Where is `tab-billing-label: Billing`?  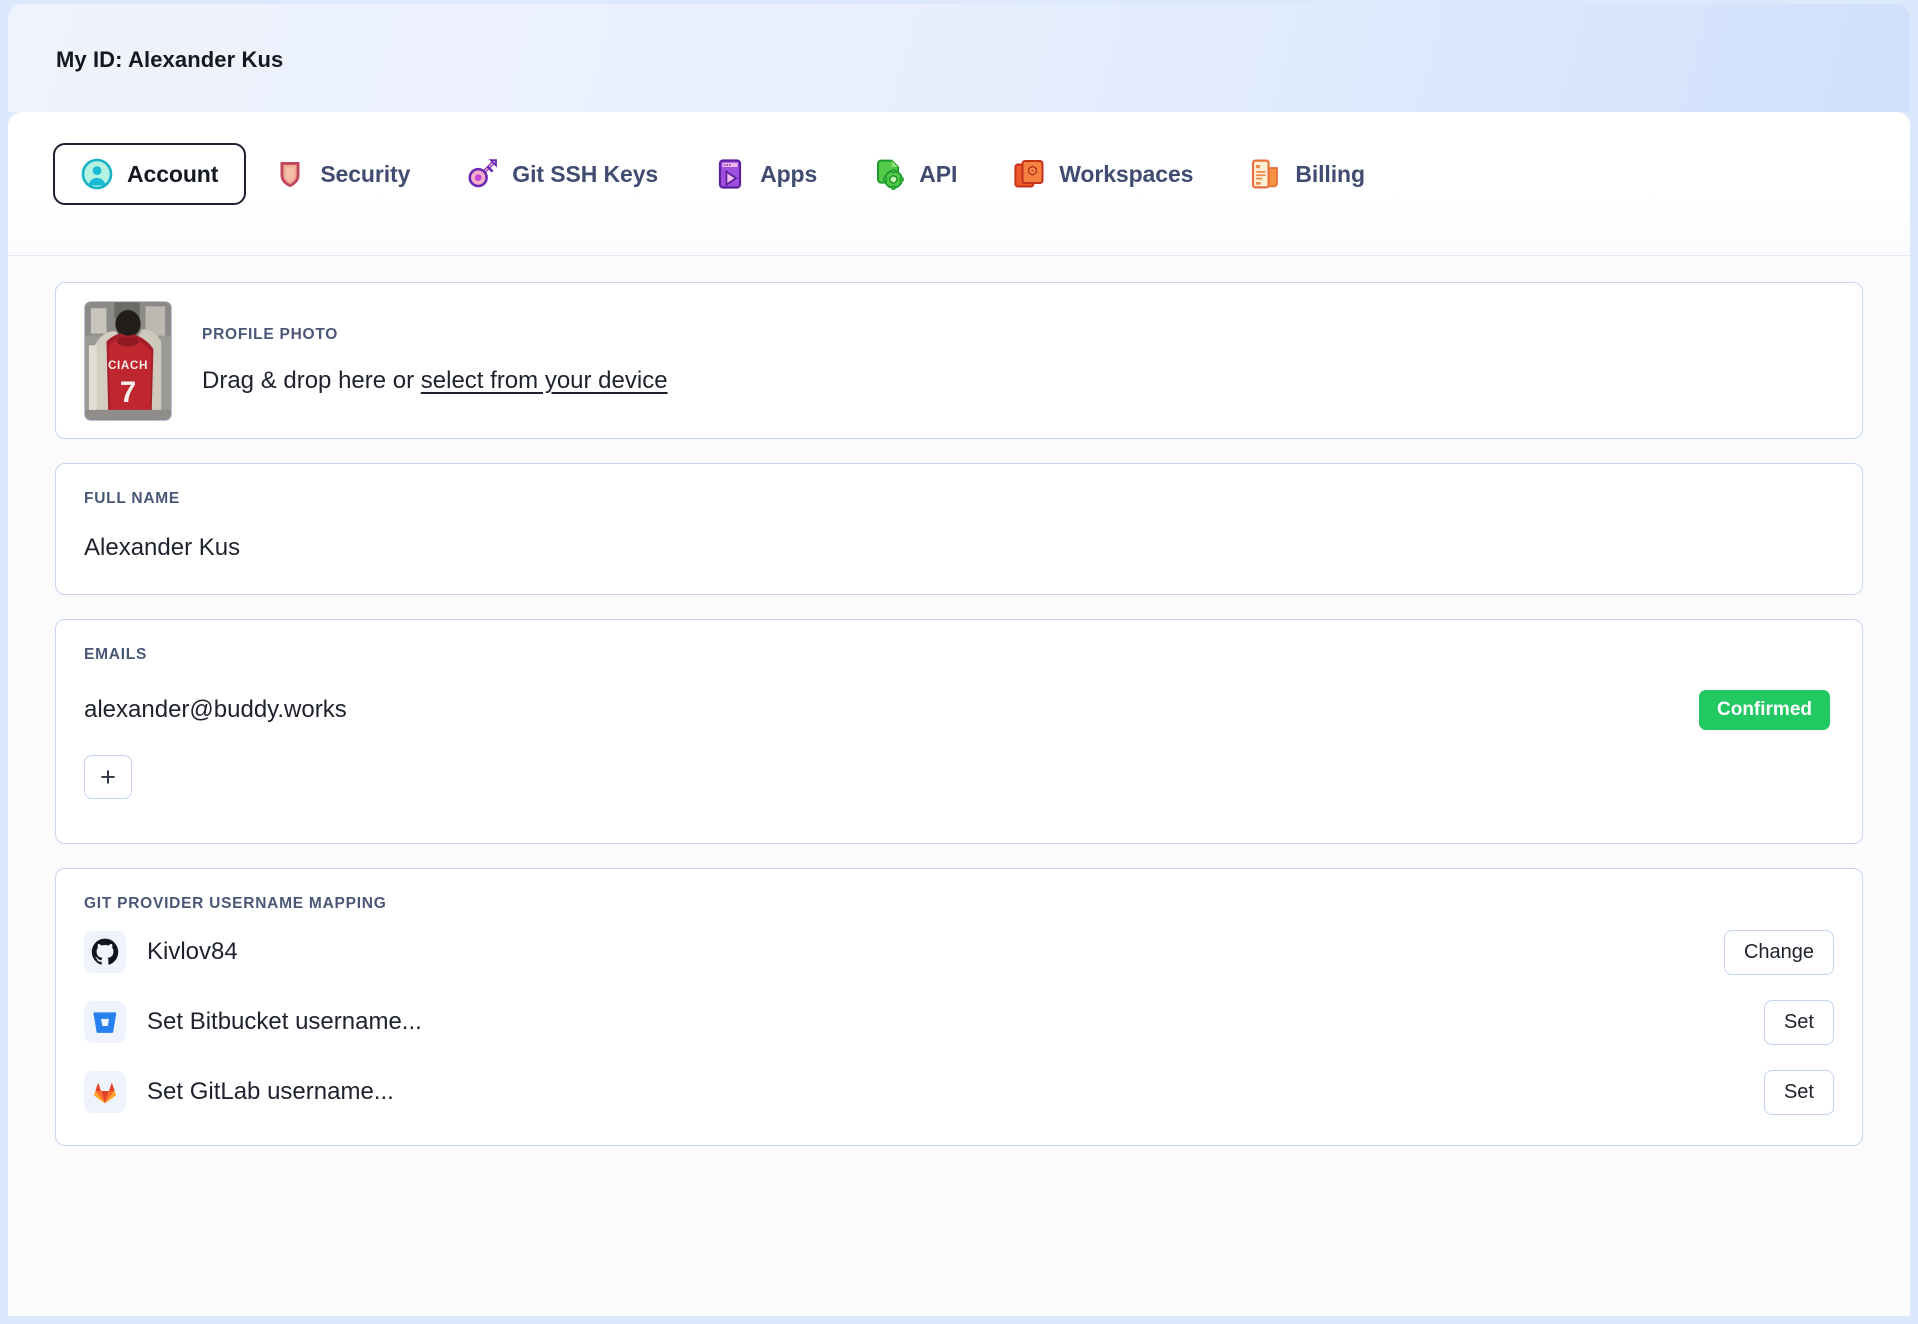 tab-billing-label: Billing is located at coordinates (1330, 173).